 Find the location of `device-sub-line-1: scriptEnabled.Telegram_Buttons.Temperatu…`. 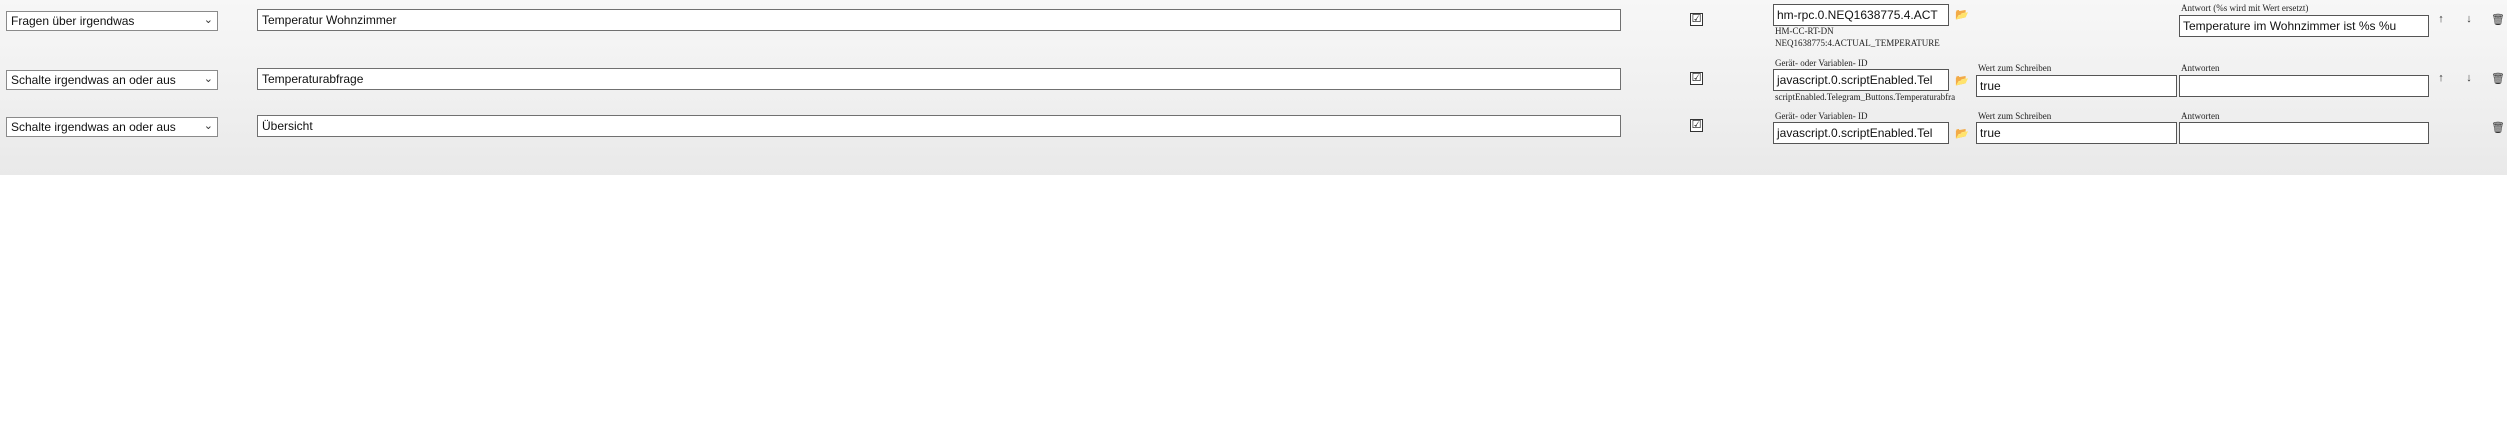

device-sub-line-1: scriptEnabled.Telegram_Buttons.Temperatu… is located at coordinates (1865, 97).